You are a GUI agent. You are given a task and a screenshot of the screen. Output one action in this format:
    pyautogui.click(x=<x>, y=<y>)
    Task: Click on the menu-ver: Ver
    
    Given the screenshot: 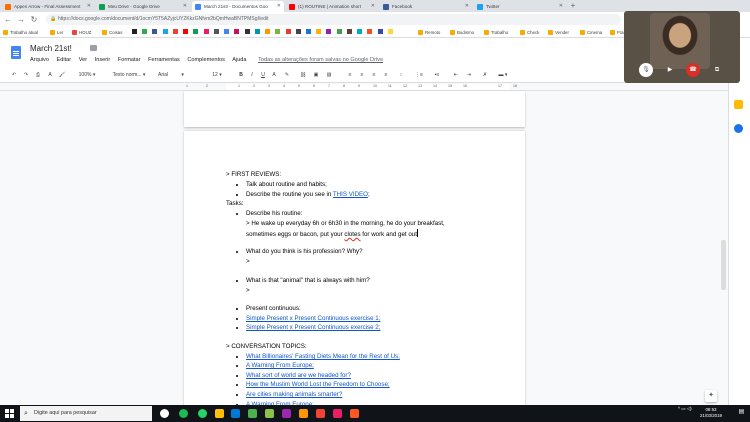 What is the action you would take?
    pyautogui.click(x=83, y=60)
    